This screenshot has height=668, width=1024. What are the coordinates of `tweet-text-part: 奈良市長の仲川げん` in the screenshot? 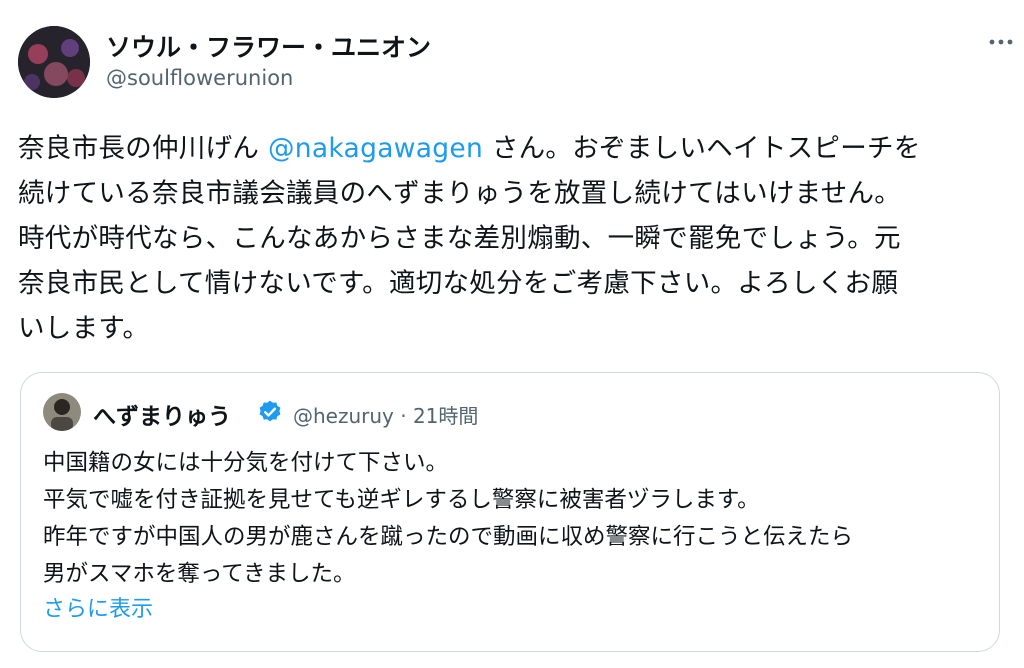 It's located at (143, 148).